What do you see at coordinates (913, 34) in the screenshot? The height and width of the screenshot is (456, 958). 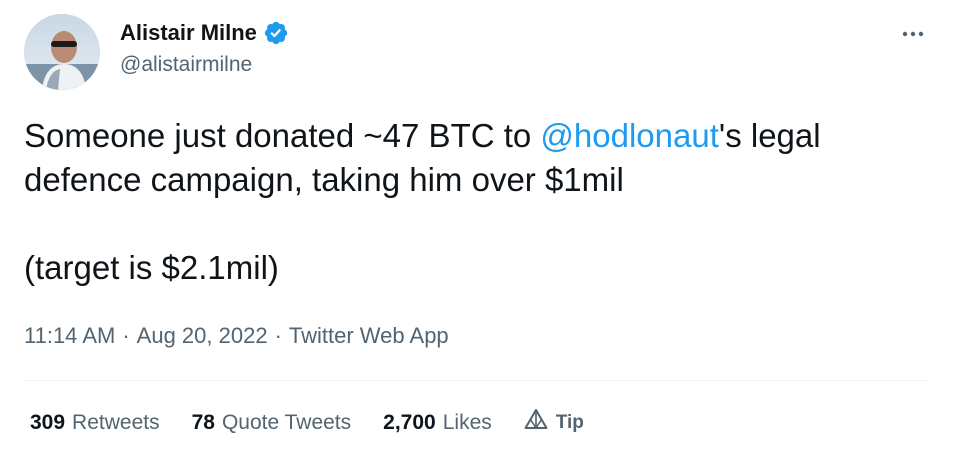 I see `more-horizontal-icon` at bounding box center [913, 34].